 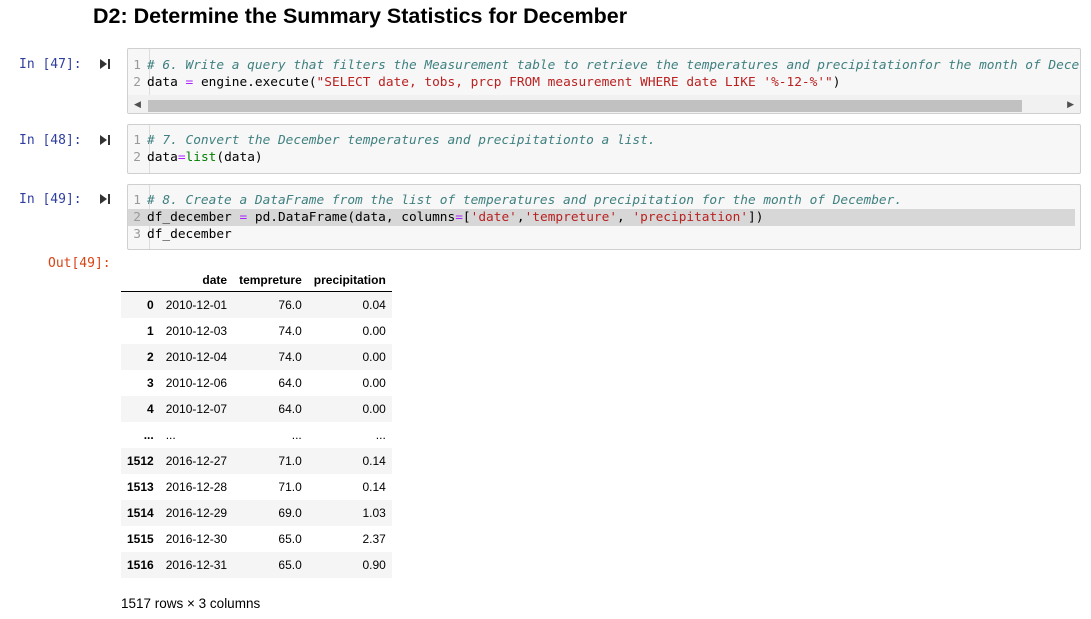 What do you see at coordinates (256, 304) in the screenshot?
I see `table-row: 0 2010-12-01 76.0 0.04` at bounding box center [256, 304].